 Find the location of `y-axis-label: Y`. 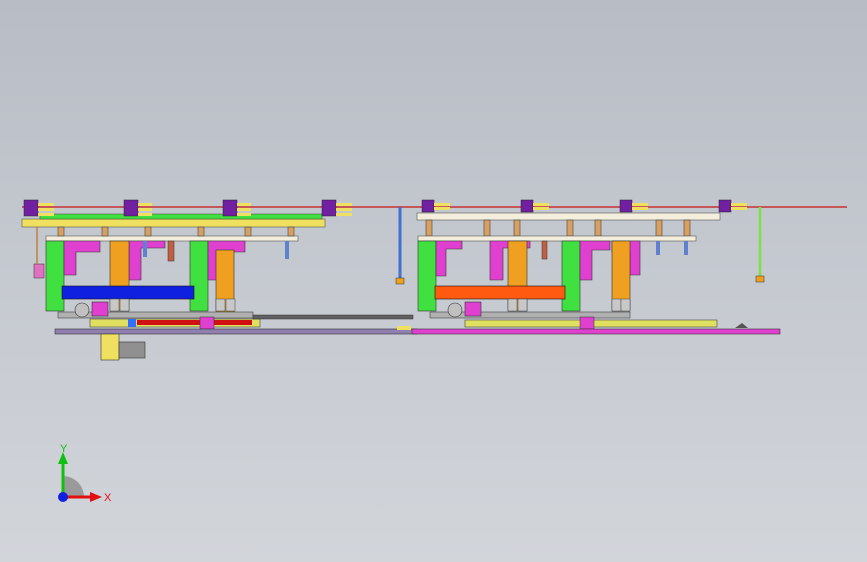

y-axis-label: Y is located at coordinates (64, 449).